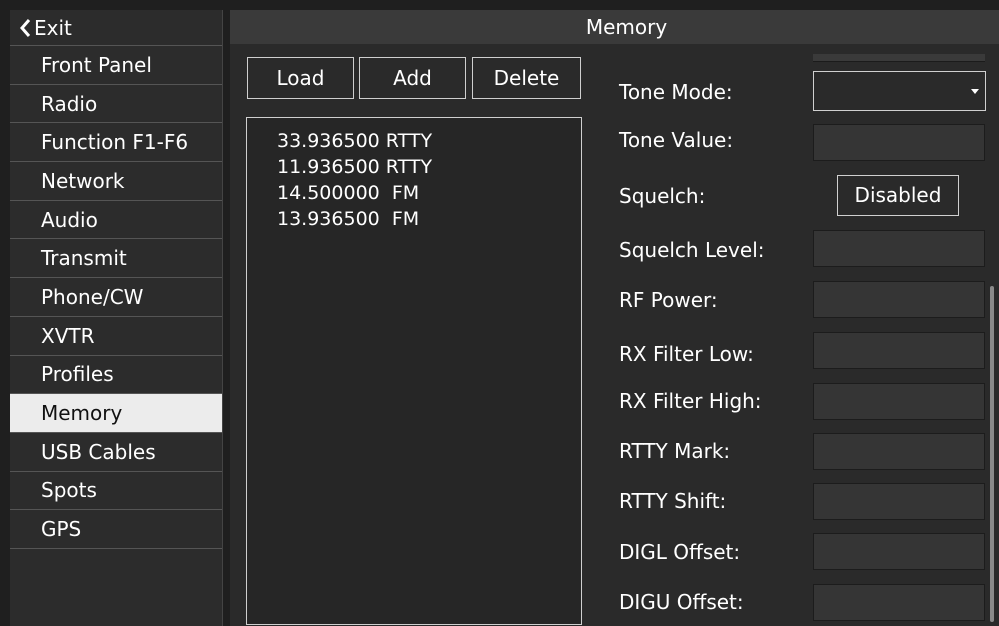  What do you see at coordinates (614, 27) in the screenshot?
I see `page-title: Memory` at bounding box center [614, 27].